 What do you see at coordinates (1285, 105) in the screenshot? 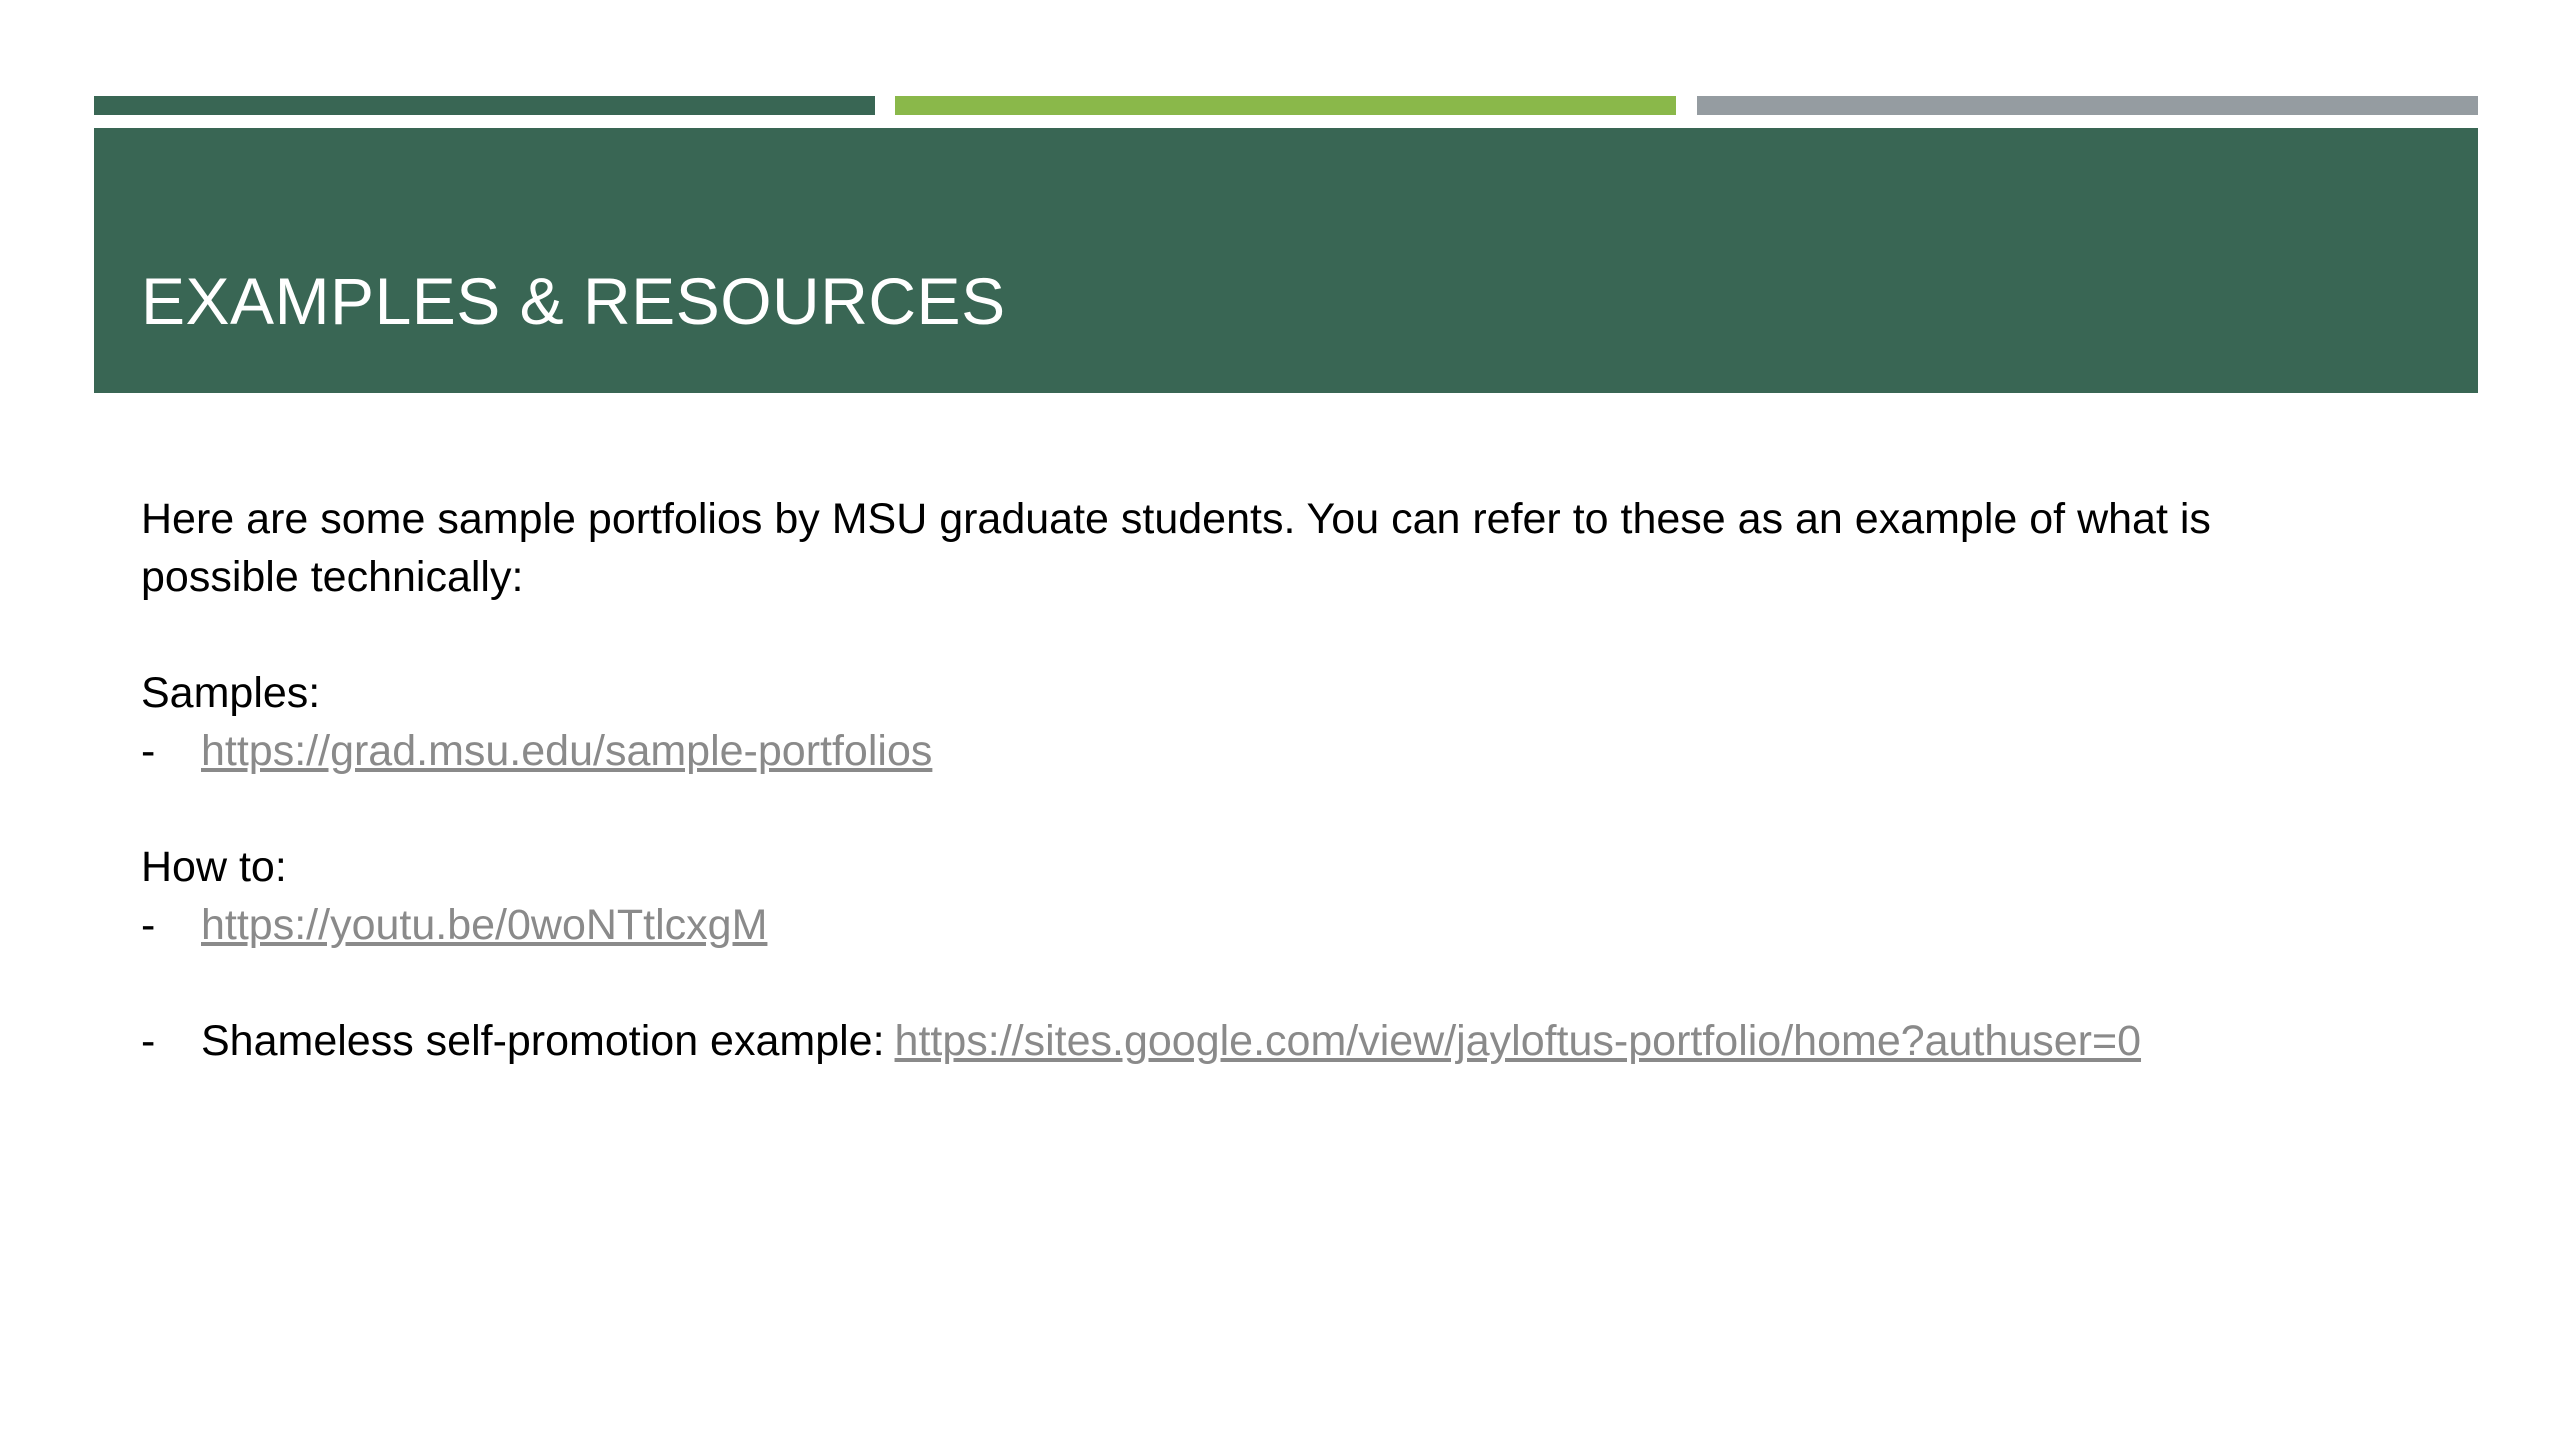
I see `accent-bar-light-green` at bounding box center [1285, 105].